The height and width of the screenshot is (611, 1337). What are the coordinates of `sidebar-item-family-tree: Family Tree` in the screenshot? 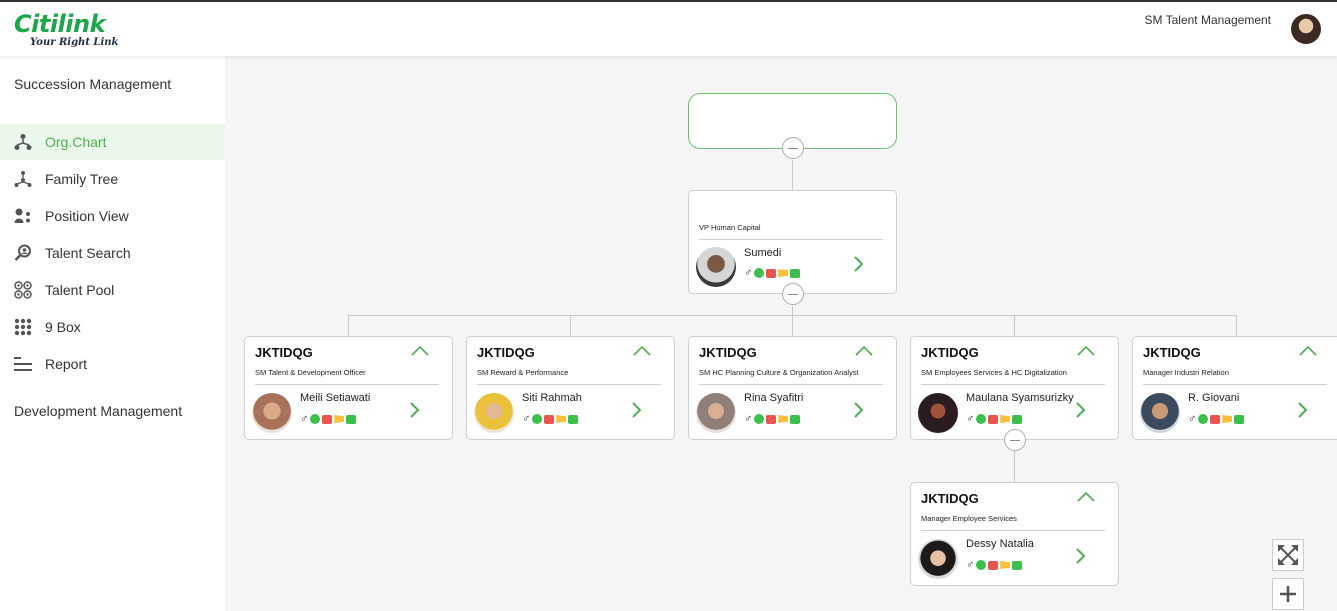 It's located at (112, 179).